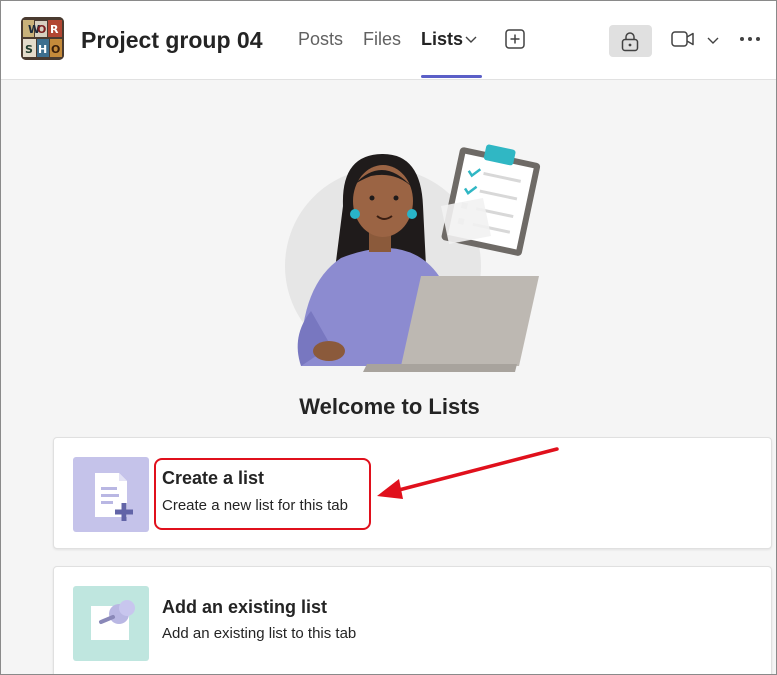 Image resolution: width=777 pixels, height=675 pixels. I want to click on welcome-illustration, so click(411, 256).